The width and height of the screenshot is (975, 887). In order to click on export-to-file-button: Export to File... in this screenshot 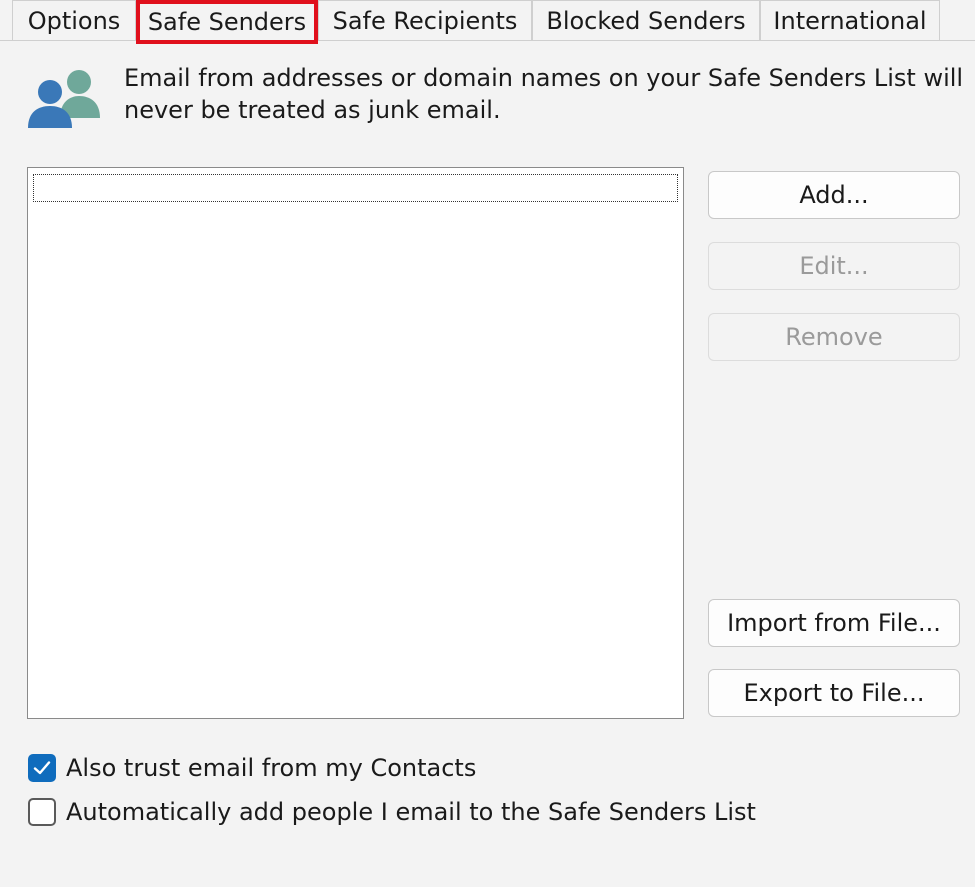, I will do `click(834, 693)`.